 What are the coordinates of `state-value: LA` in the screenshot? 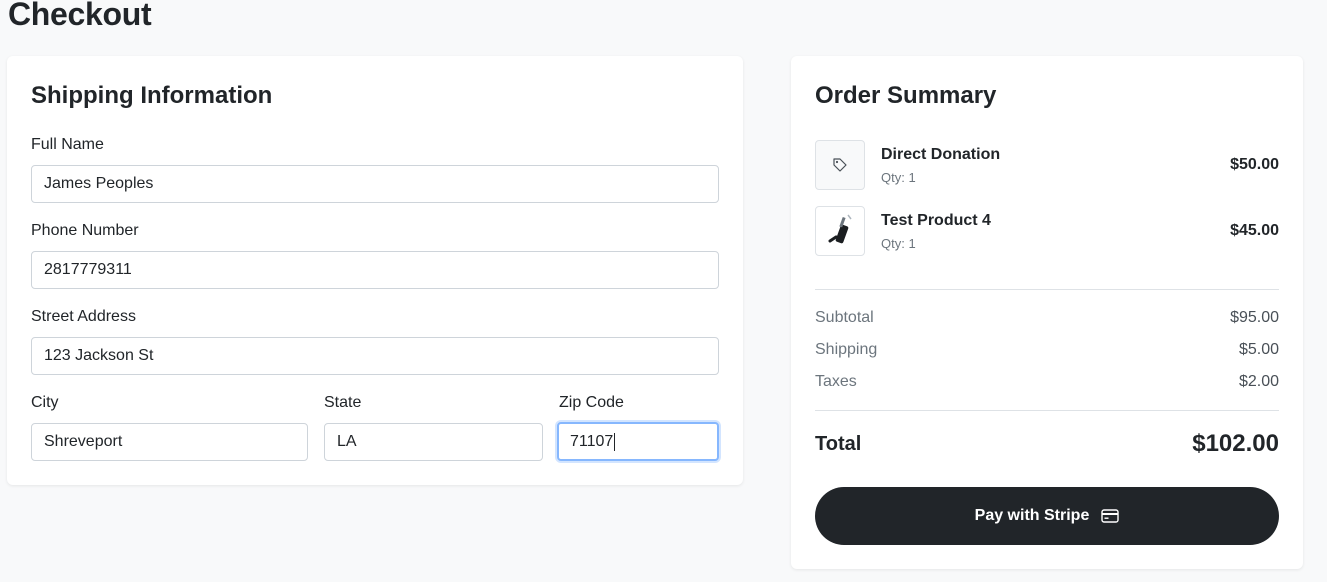 It's located at (347, 441).